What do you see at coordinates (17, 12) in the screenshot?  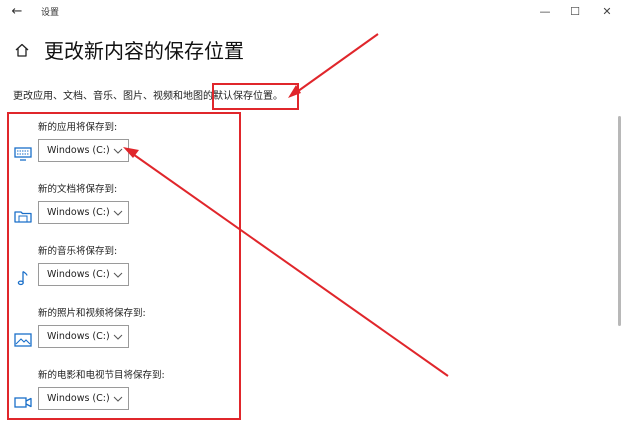 I see `back-arrow-icon: ←` at bounding box center [17, 12].